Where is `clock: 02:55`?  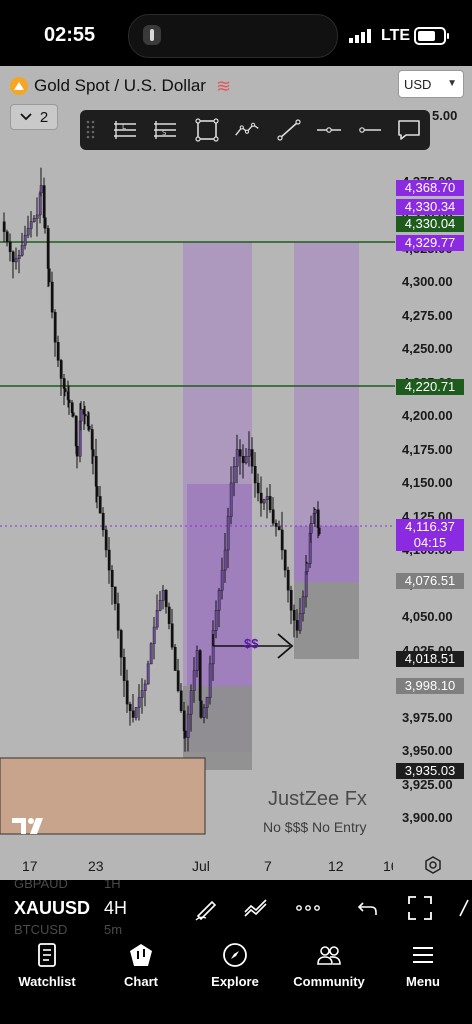
clock: 02:55 is located at coordinates (70, 35).